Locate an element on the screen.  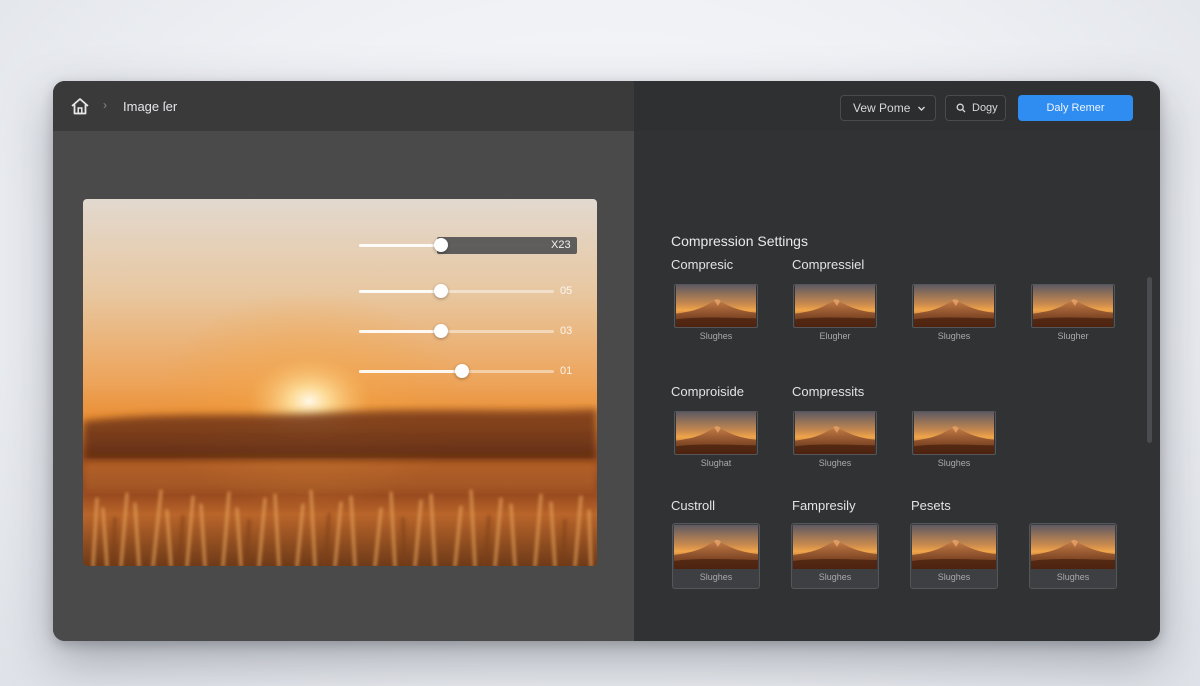
search-button: Dogy is located at coordinates (975, 108).